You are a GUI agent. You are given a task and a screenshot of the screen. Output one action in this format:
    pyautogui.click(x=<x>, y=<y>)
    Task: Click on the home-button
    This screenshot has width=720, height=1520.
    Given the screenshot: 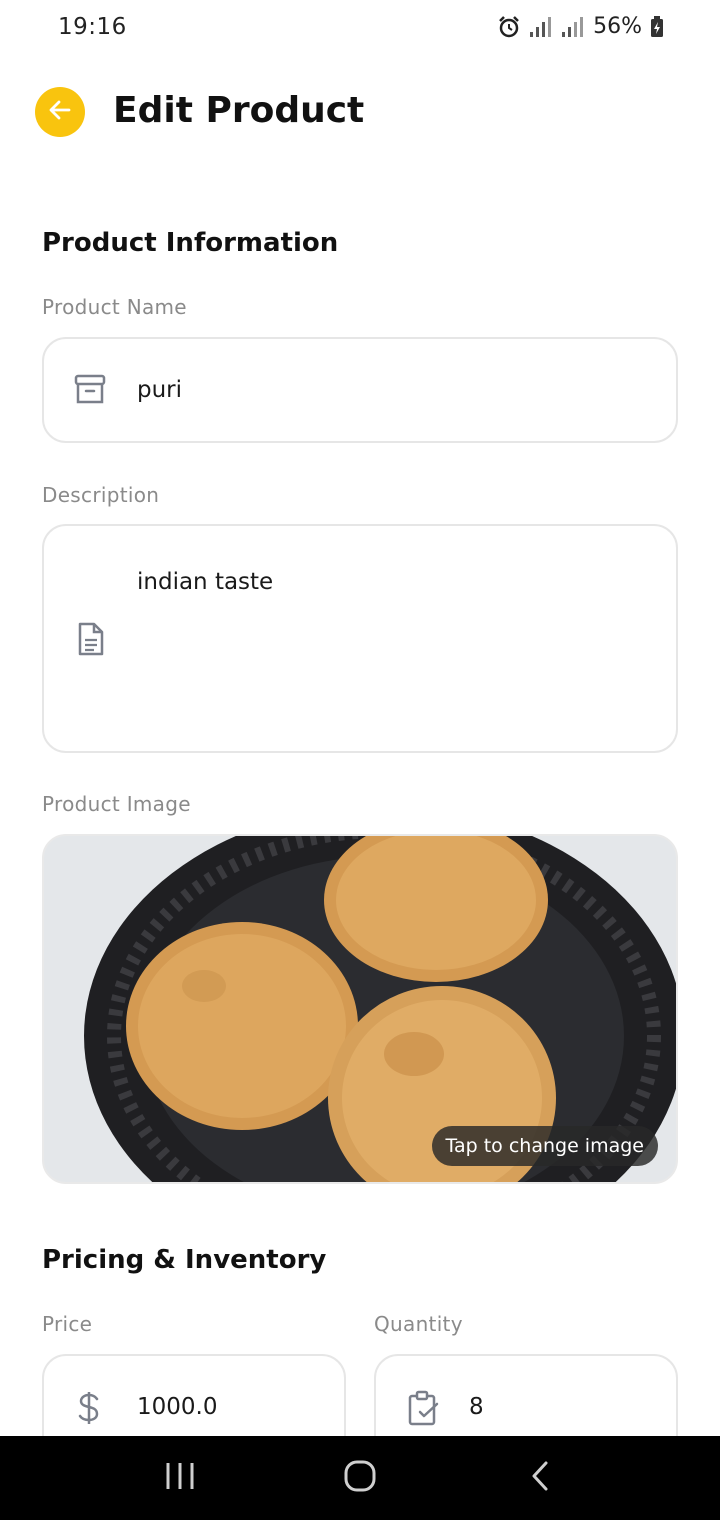 What is the action you would take?
    pyautogui.click(x=360, y=1478)
    